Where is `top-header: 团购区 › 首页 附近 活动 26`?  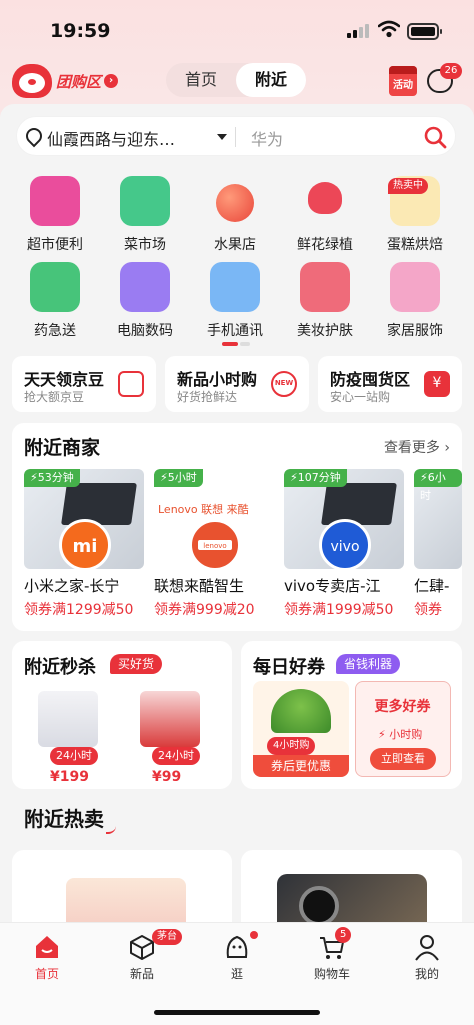
top-header: 团购区 › 首页 附近 活动 26 is located at coordinates (237, 81).